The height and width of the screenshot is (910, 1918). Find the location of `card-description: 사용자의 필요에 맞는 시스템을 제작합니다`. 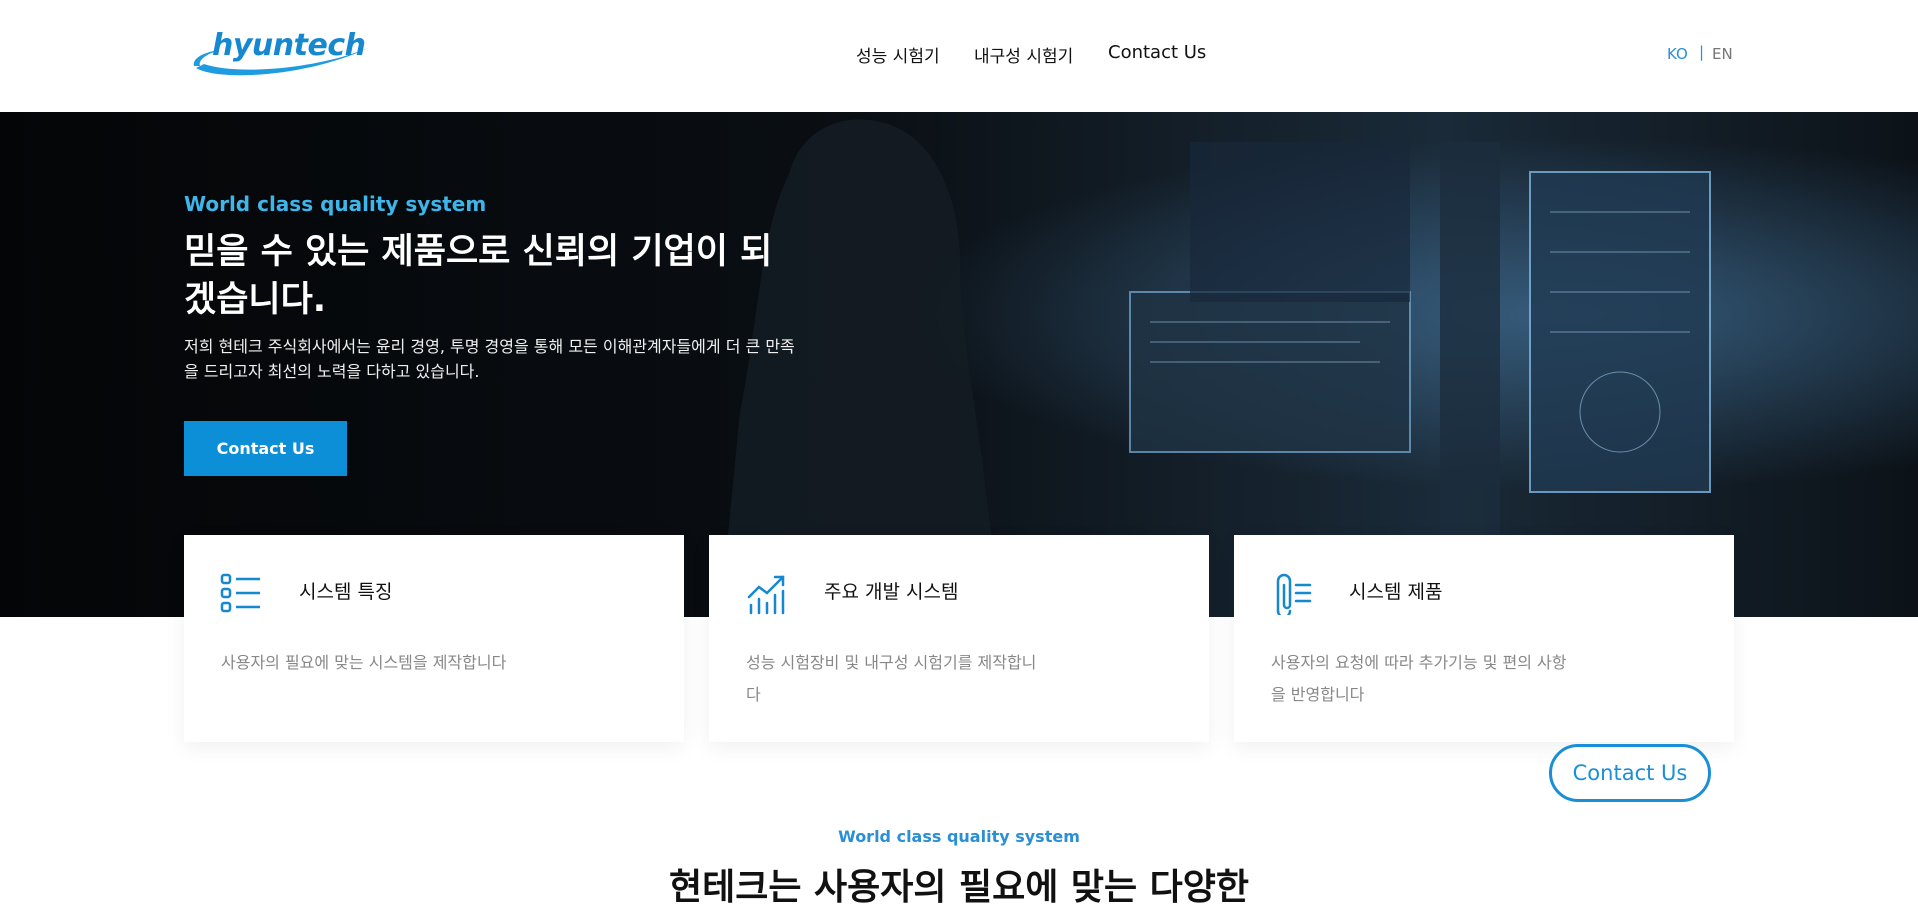

card-description: 사용자의 필요에 맞는 시스템을 제작합니다 is located at coordinates (364, 662).